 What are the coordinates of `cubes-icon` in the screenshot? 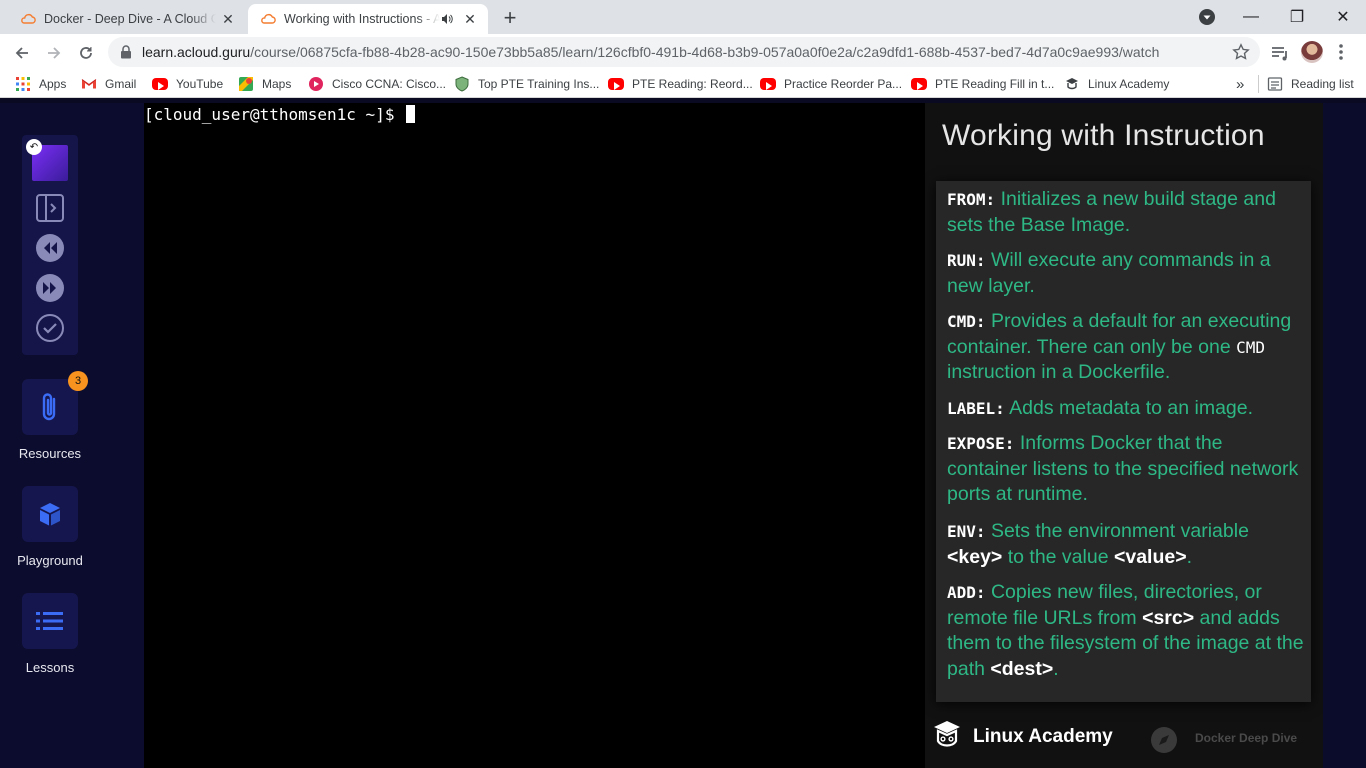 It's located at (50, 514).